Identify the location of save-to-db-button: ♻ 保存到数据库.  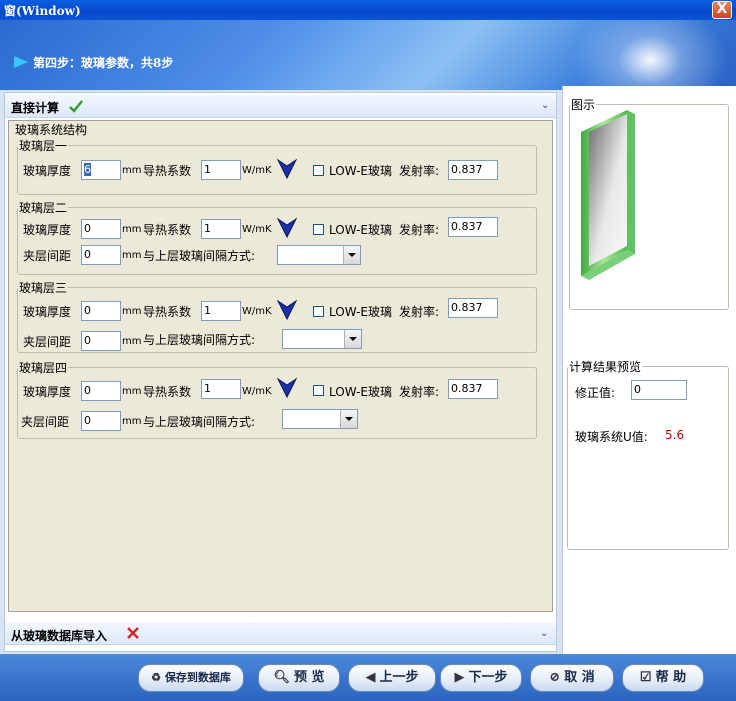
(191, 678).